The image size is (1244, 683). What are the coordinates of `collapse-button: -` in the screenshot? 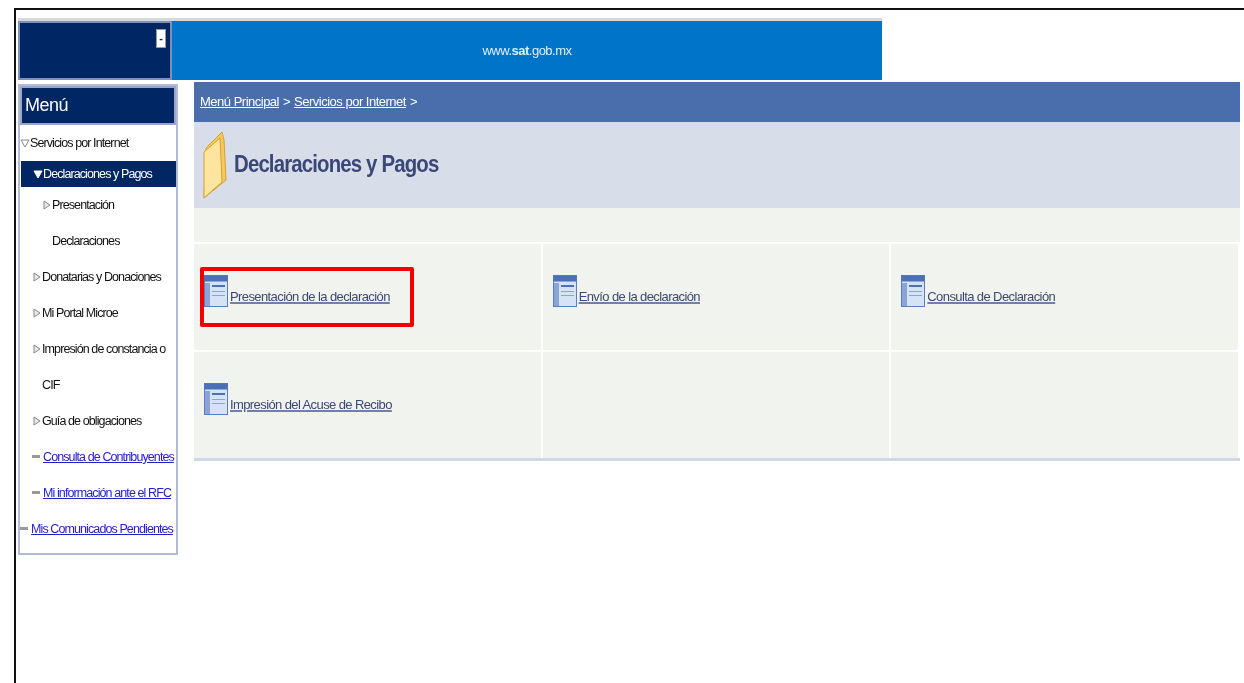 It's located at (161, 38).